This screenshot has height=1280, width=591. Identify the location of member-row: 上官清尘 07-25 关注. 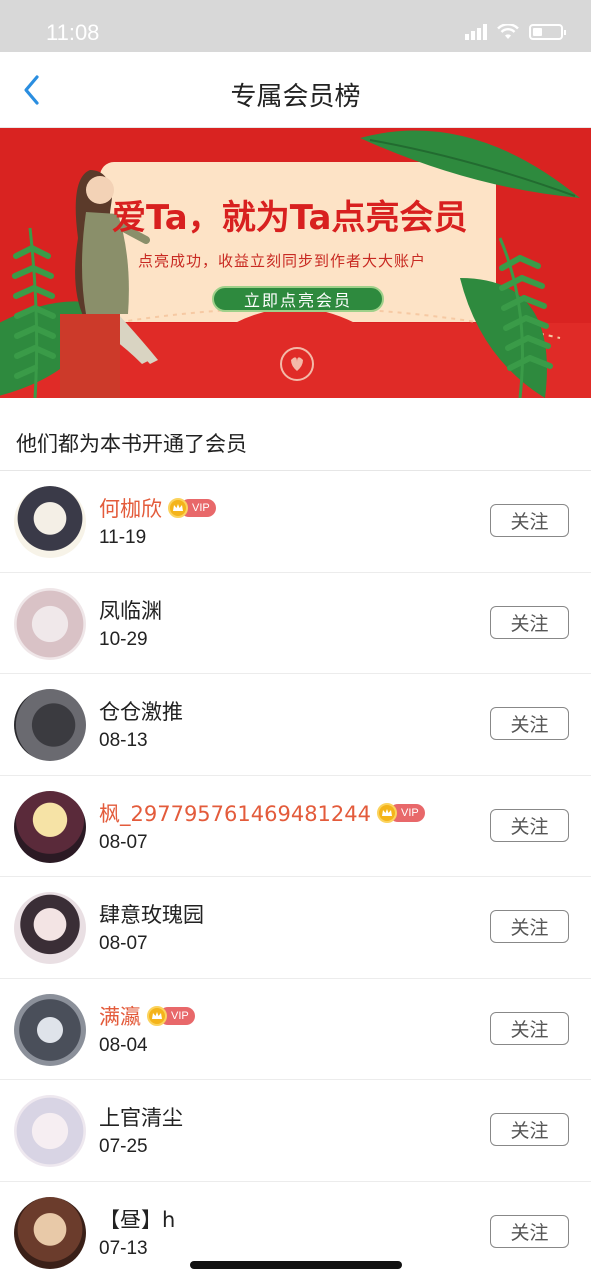
(295, 1131).